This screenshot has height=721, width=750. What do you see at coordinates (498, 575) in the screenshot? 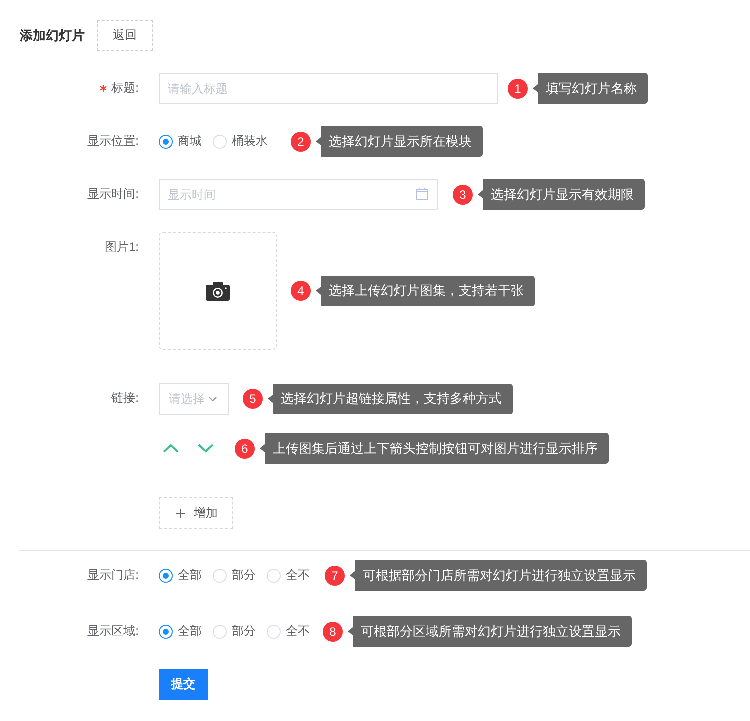
I see `callout-tooltip: 可根据部分门店所需对幻灯片进行独立设置显示` at bounding box center [498, 575].